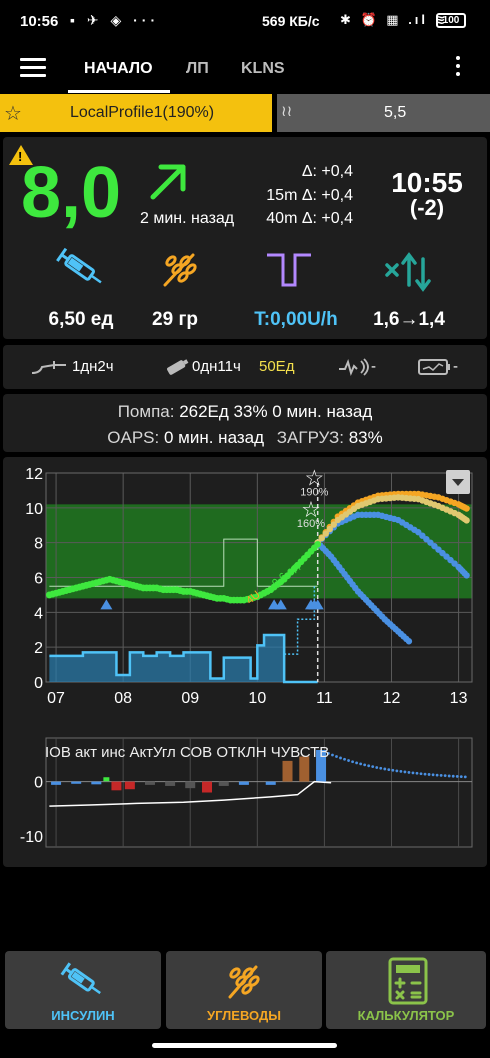 This screenshot has height=1058, width=490. Describe the element at coordinates (309, 195) in the screenshot. I see `delta-15m: 15m Δ: +0,4` at that location.